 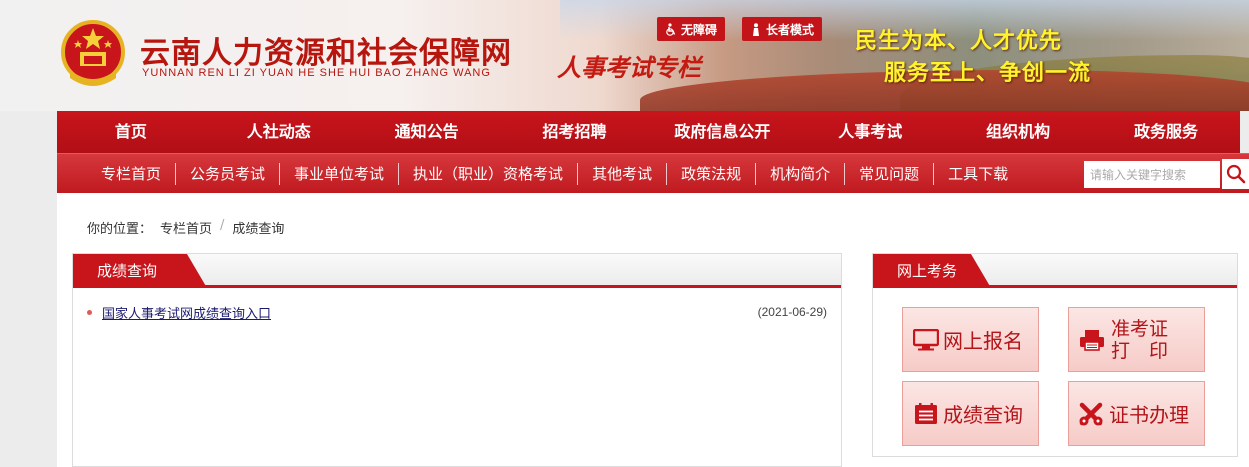 I want to click on list-icon, so click(x=926, y=414).